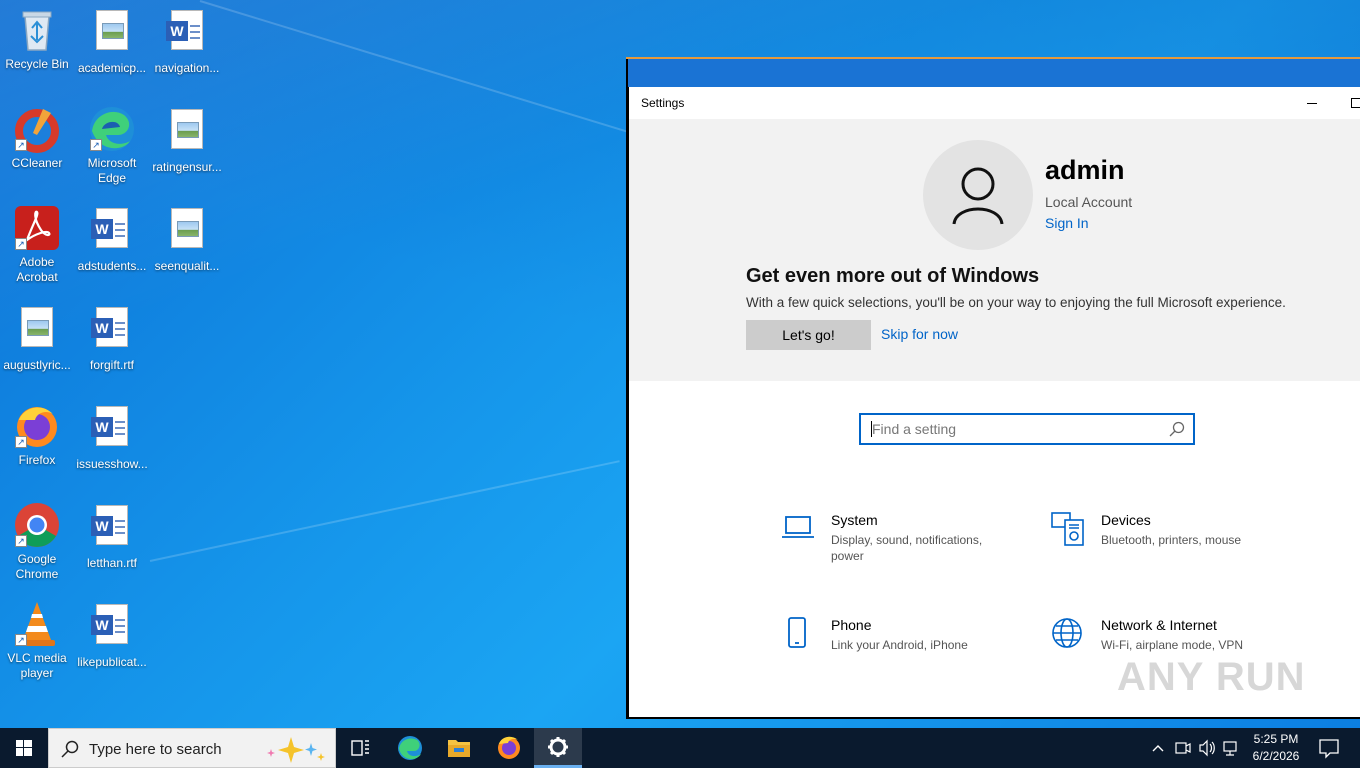 This screenshot has height=768, width=1360. Describe the element at coordinates (37, 163) in the screenshot. I see `desktop-icon-label: CCleaner` at that location.